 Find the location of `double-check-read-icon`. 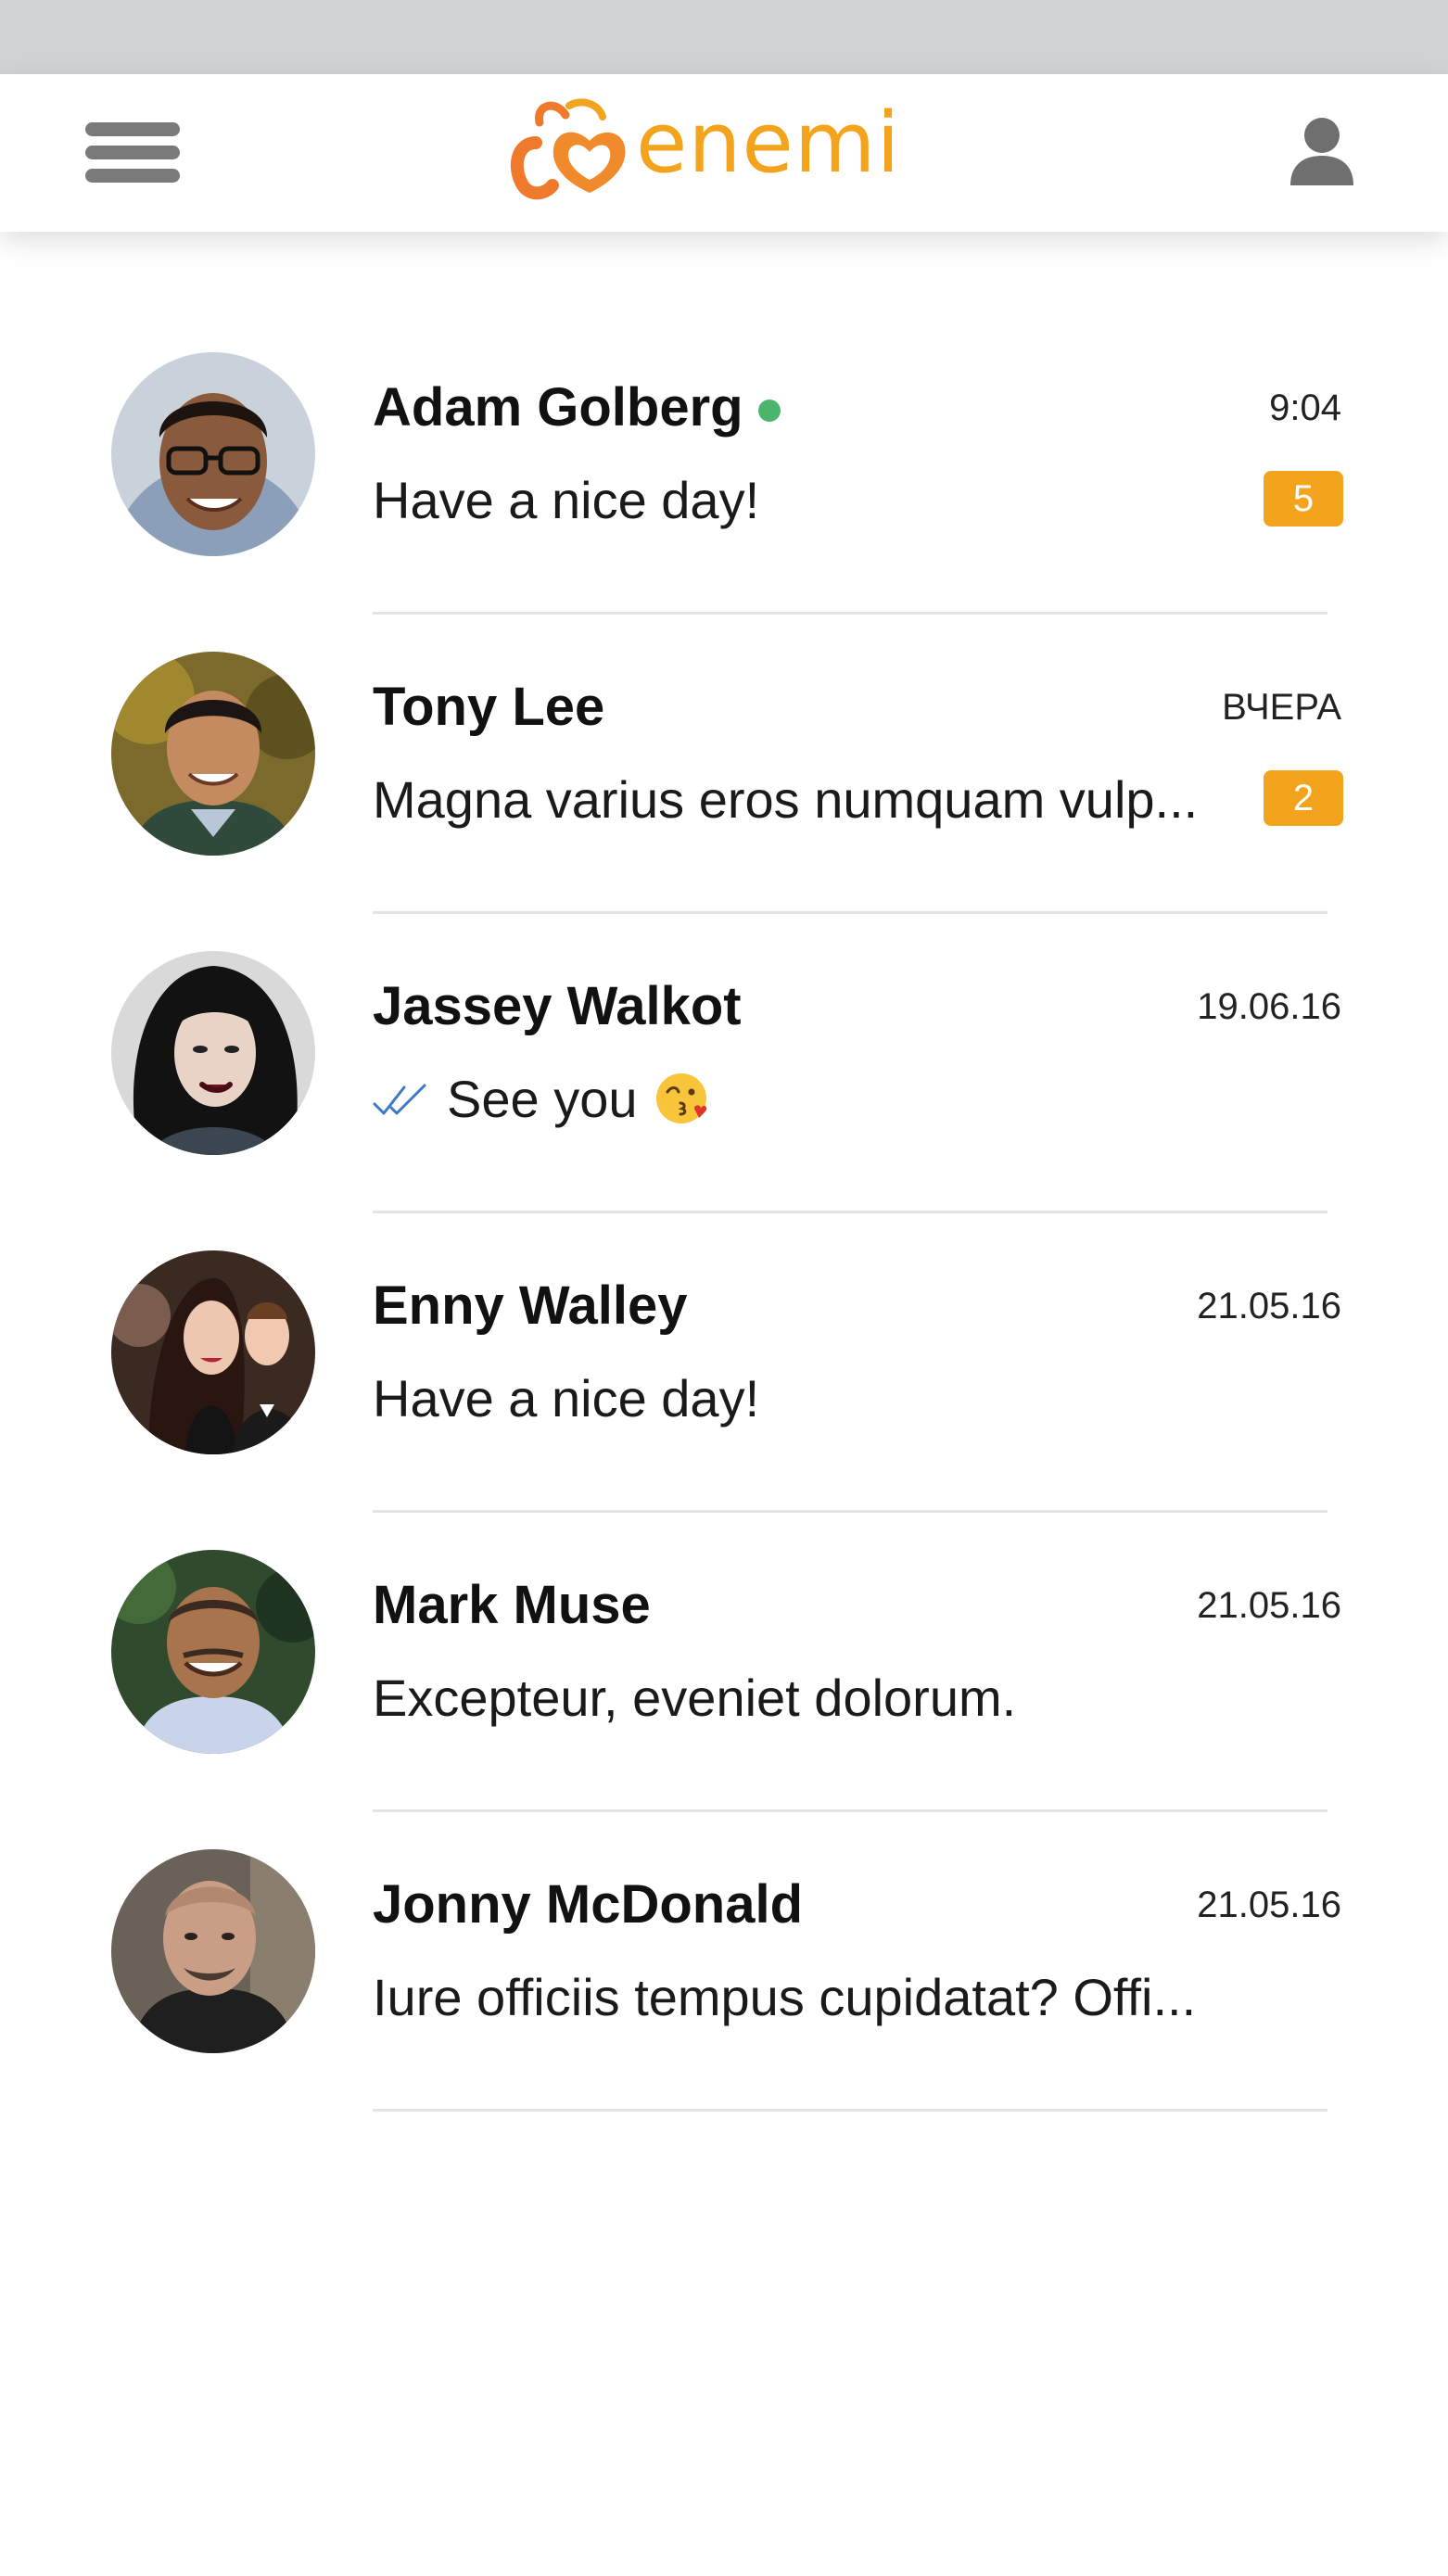

double-check-read-icon is located at coordinates (400, 1099).